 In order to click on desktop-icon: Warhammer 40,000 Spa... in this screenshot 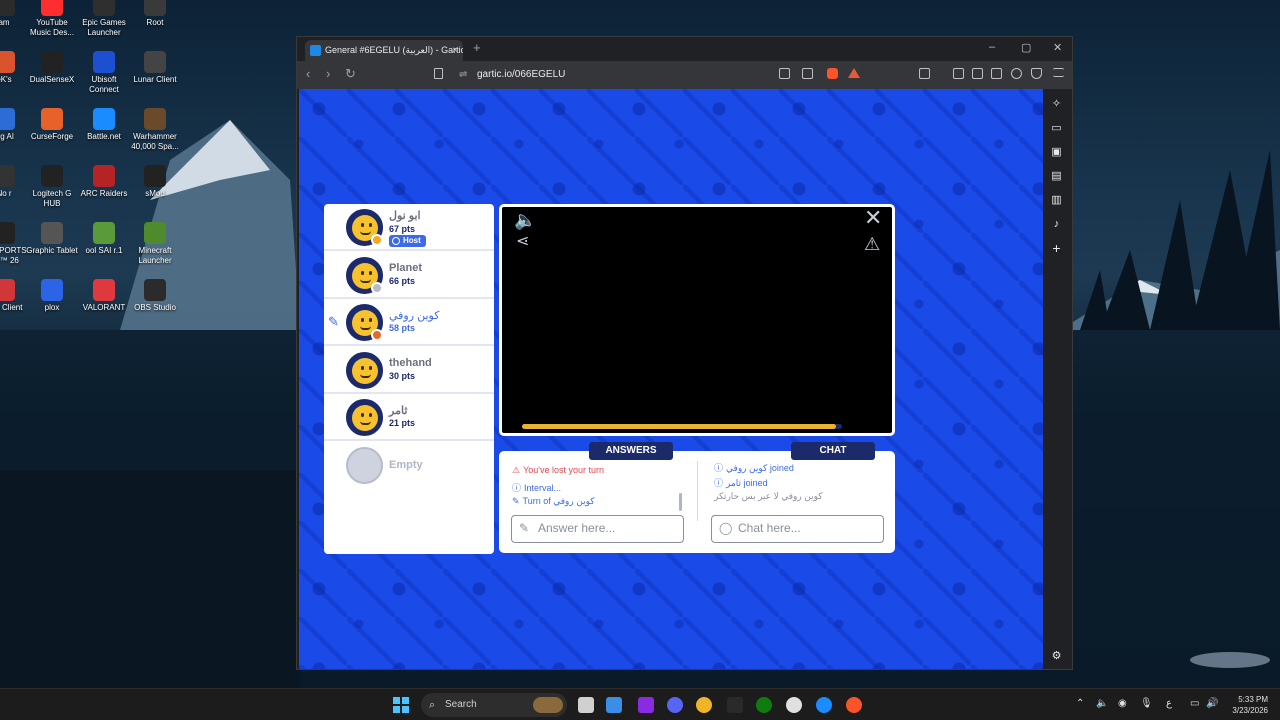, I will do `click(155, 130)`.